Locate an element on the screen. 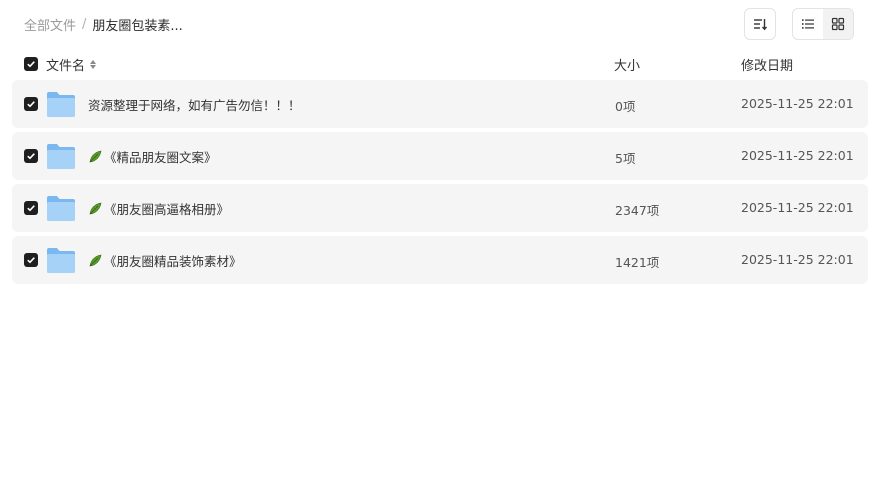 The width and height of the screenshot is (878, 495). sort-button is located at coordinates (760, 24).